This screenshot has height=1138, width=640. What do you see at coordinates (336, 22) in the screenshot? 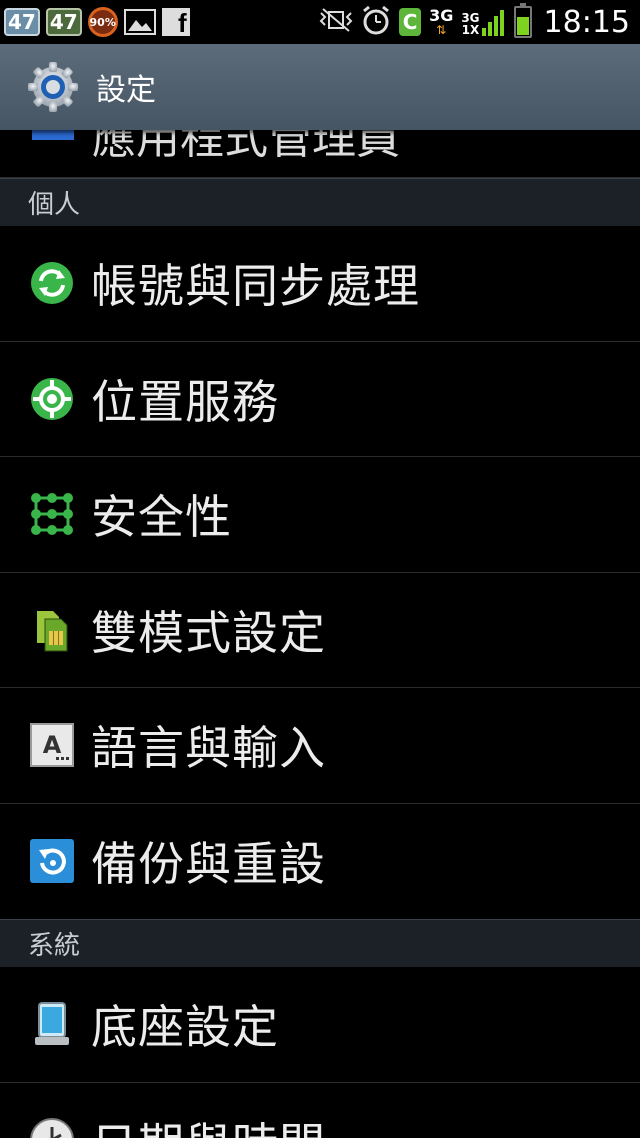
I see `vibrate-icon` at bounding box center [336, 22].